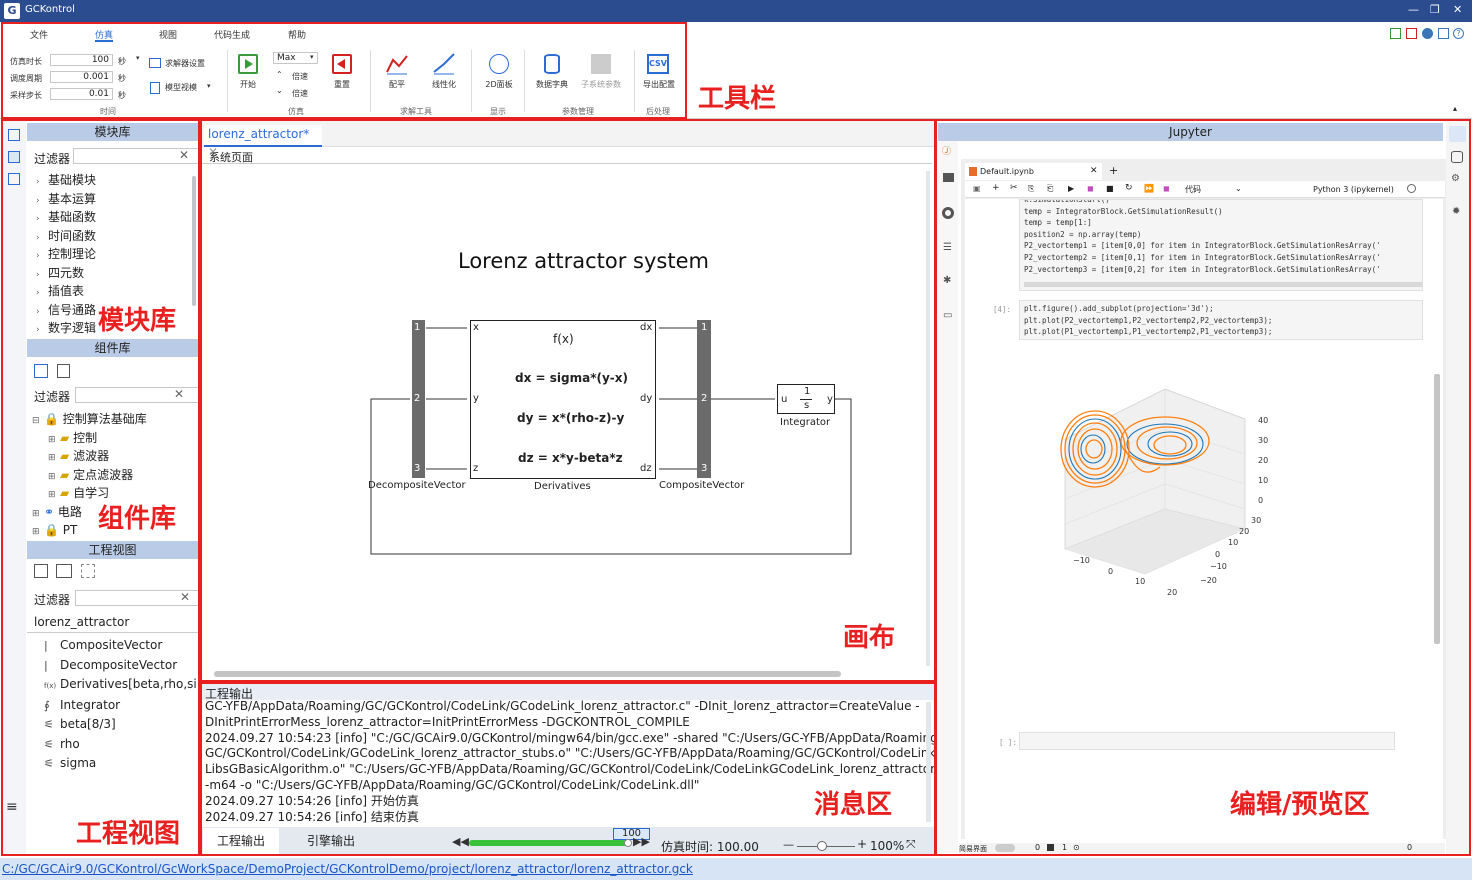  What do you see at coordinates (736, 11) in the screenshot?
I see `title-bar: G GCKontrol — ❐ ✕` at bounding box center [736, 11].